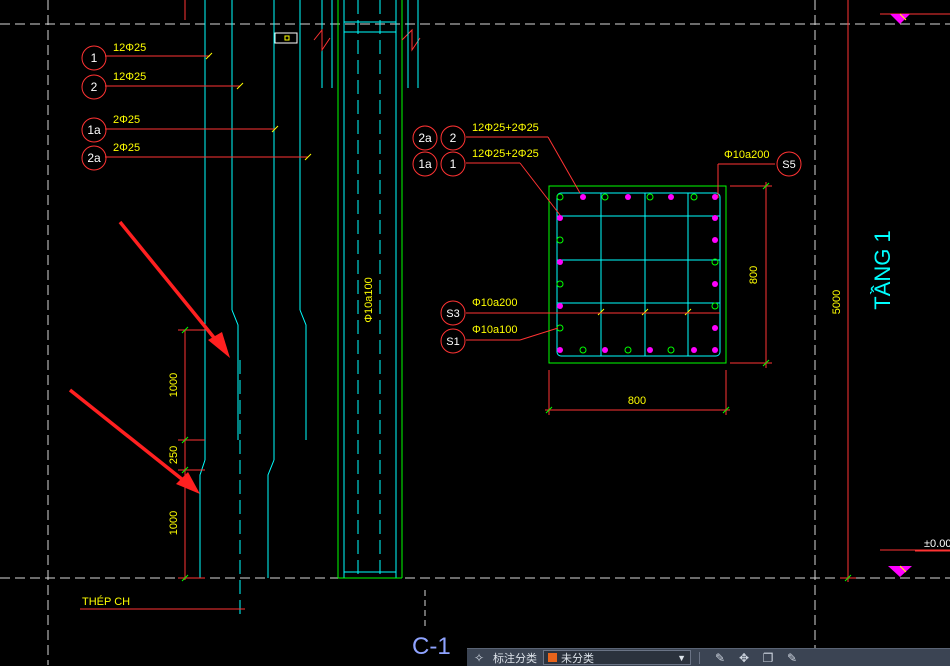 The width and height of the screenshot is (950, 666). I want to click on bubble-s1: S1, so click(452, 342).